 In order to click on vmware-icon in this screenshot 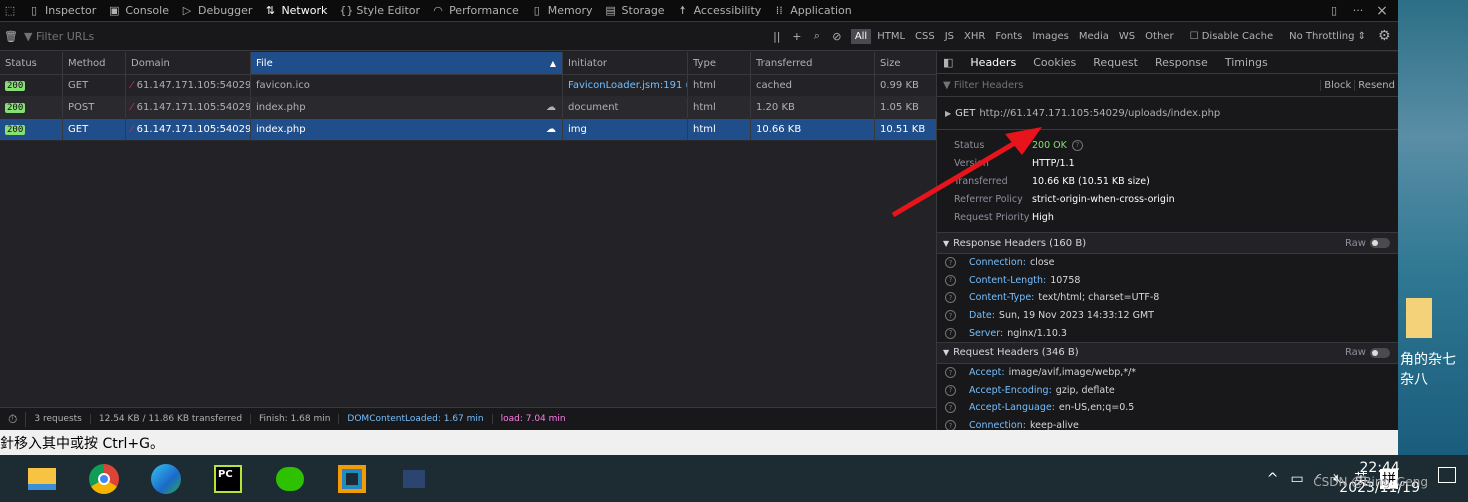, I will do `click(352, 479)`.